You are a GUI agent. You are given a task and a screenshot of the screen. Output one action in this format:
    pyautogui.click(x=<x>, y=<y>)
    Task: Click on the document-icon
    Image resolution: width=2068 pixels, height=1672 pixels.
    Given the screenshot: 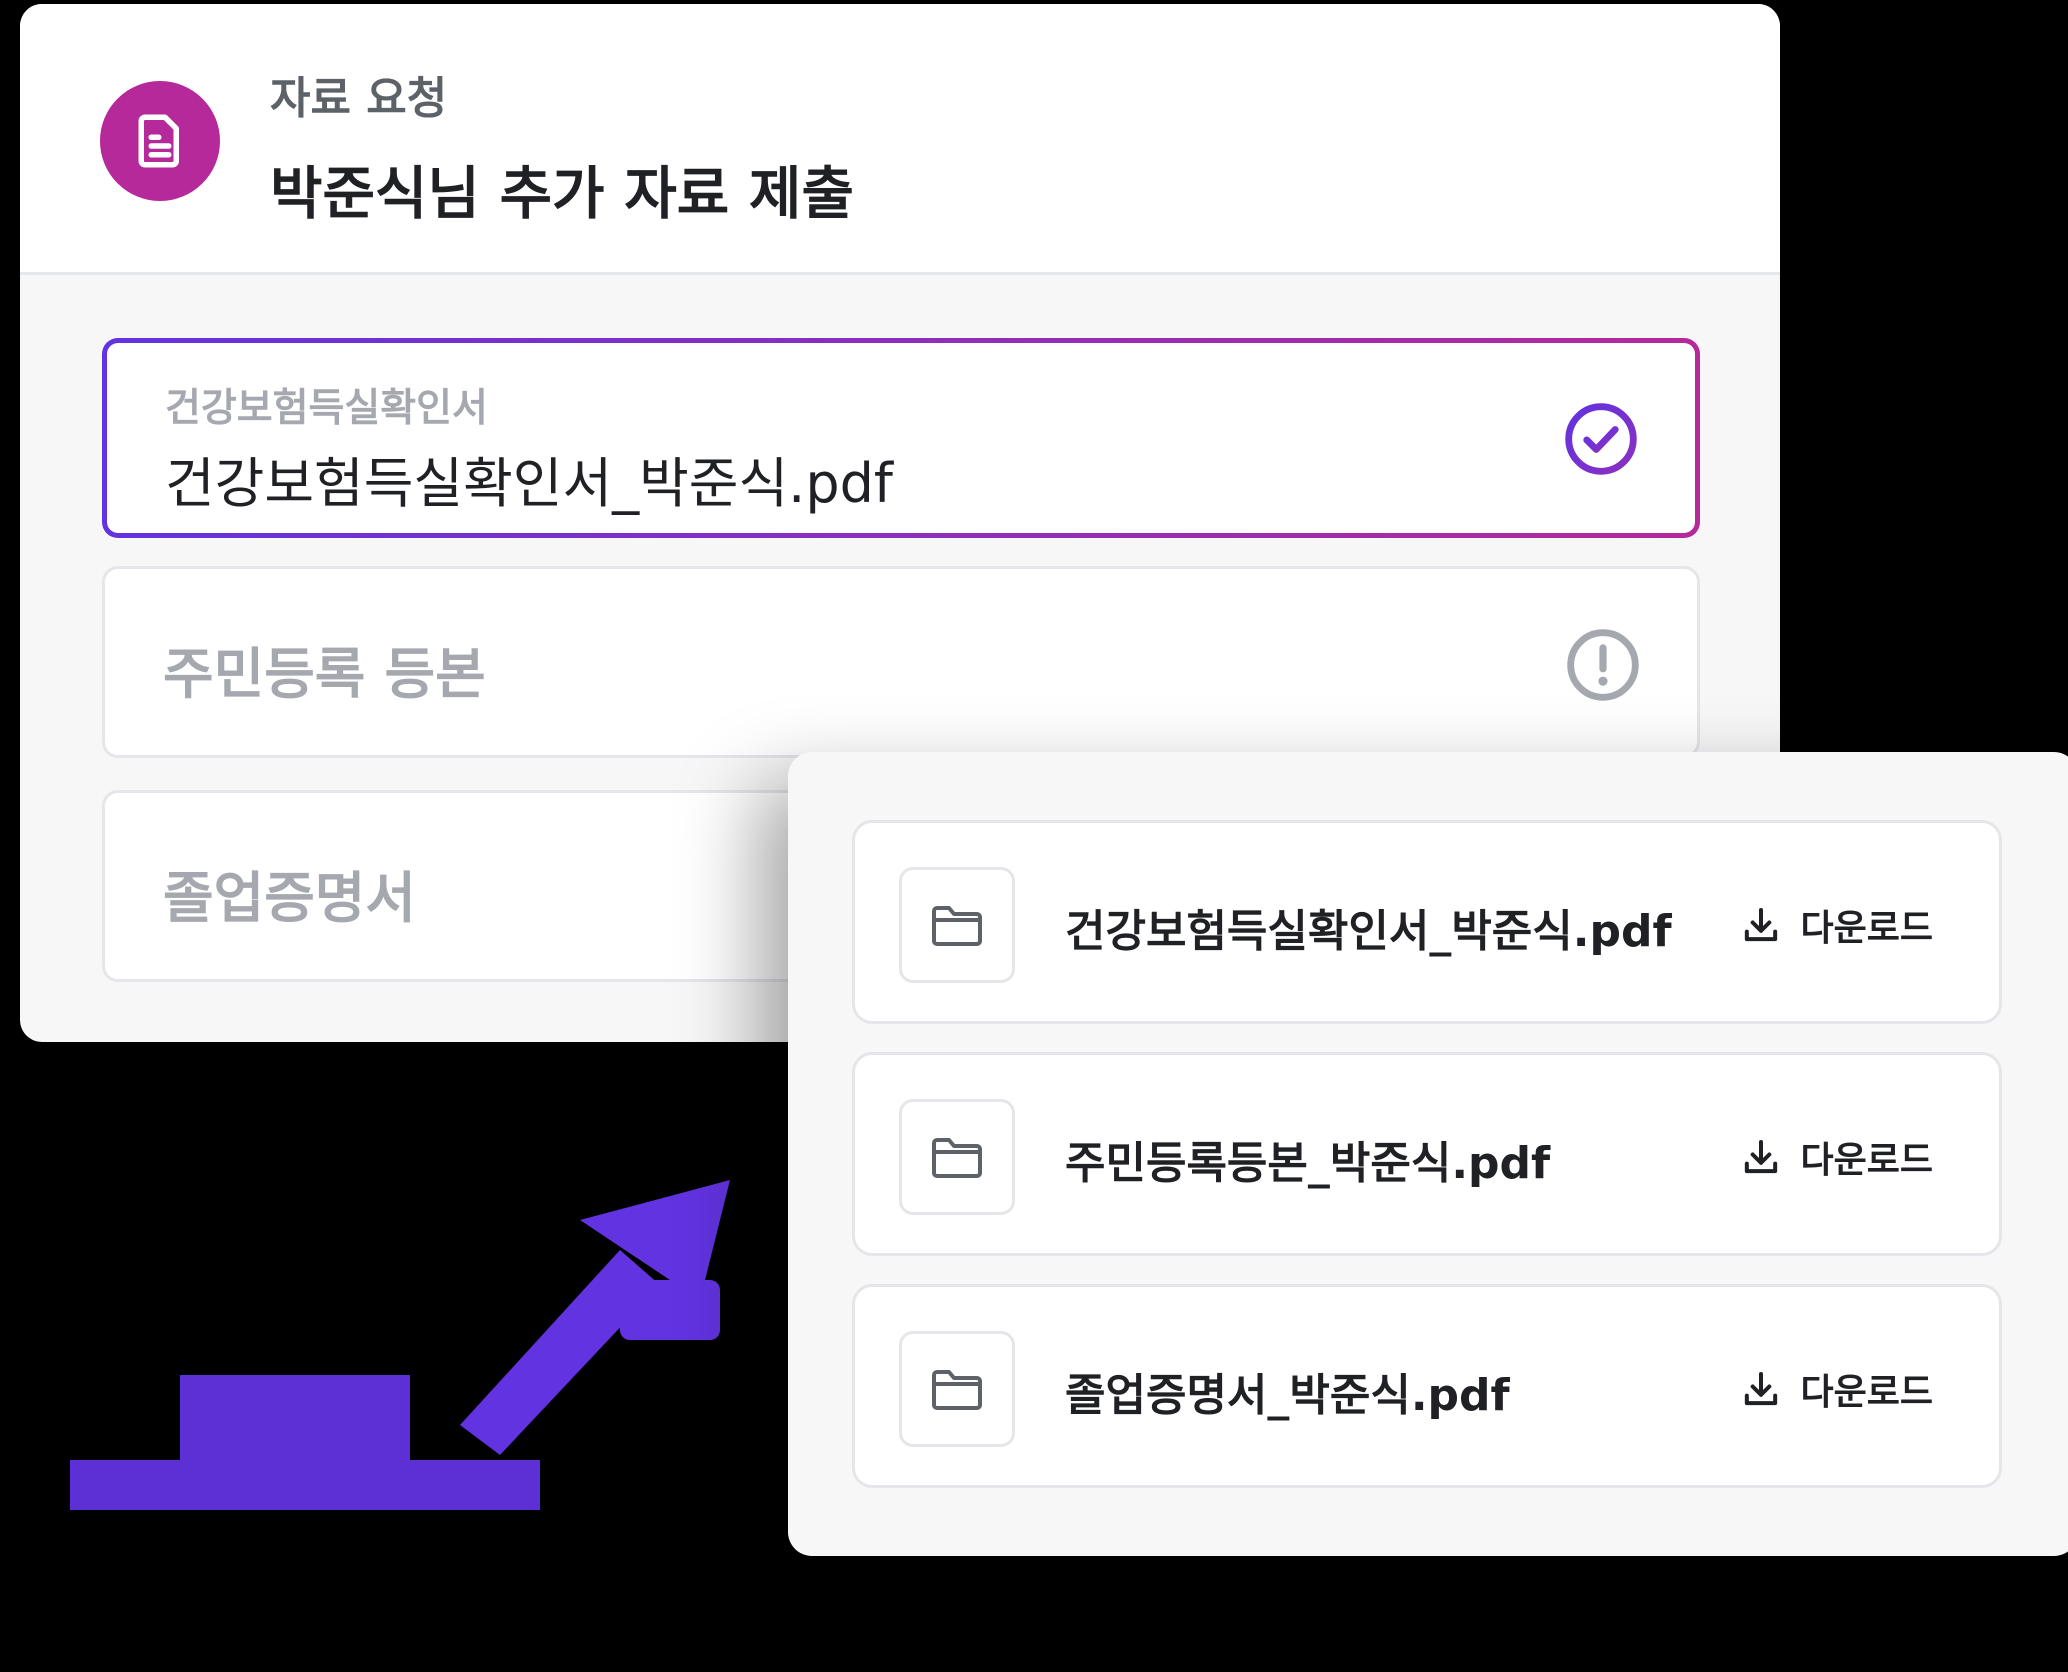 What is the action you would take?
    pyautogui.click(x=158, y=141)
    